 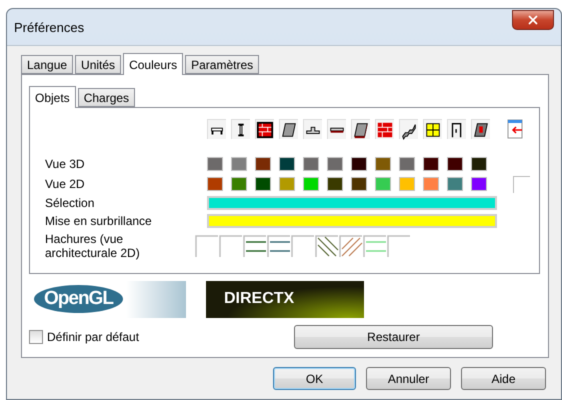 What do you see at coordinates (153, 64) in the screenshot?
I see `tab: Couleurs` at bounding box center [153, 64].